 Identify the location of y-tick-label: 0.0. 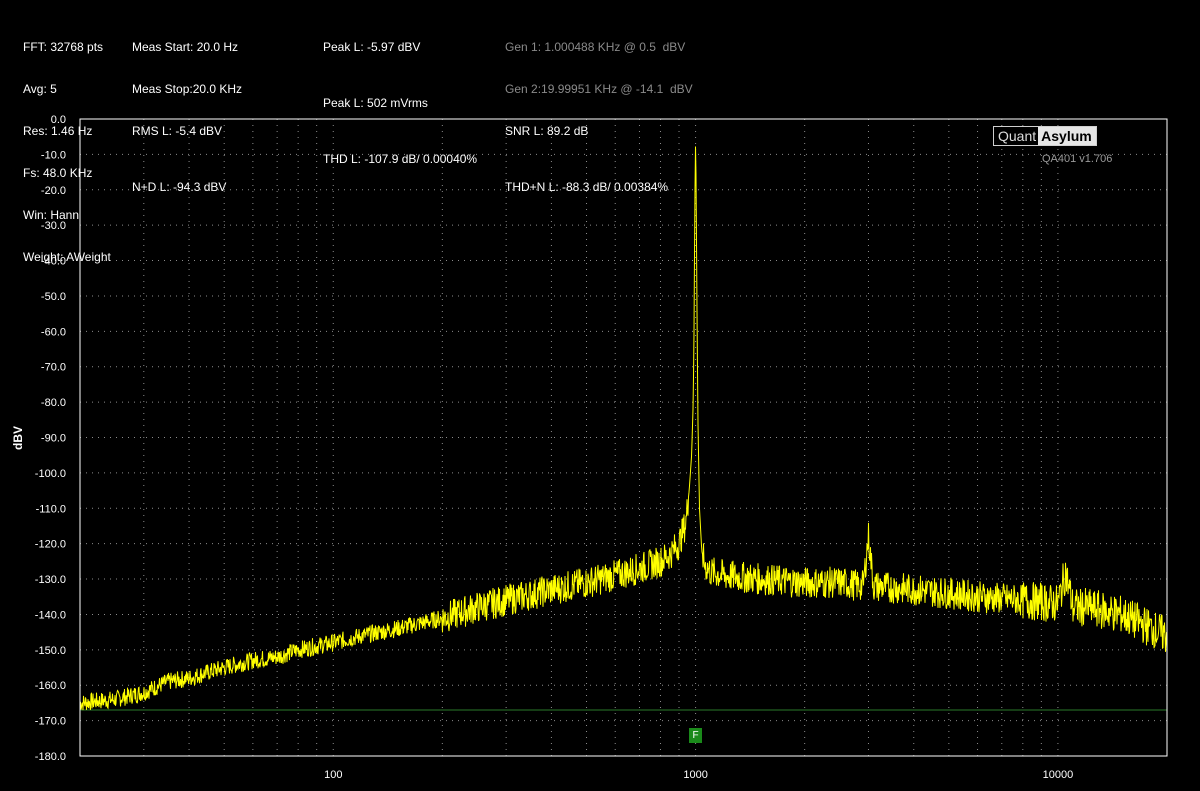
(58, 120).